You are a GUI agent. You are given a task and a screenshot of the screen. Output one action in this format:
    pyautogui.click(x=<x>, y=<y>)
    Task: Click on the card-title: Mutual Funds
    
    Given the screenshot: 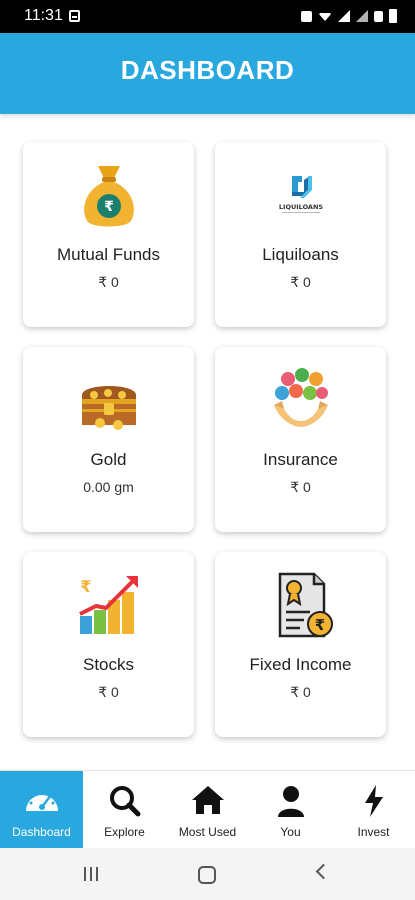 What is the action you would take?
    pyautogui.click(x=108, y=254)
    